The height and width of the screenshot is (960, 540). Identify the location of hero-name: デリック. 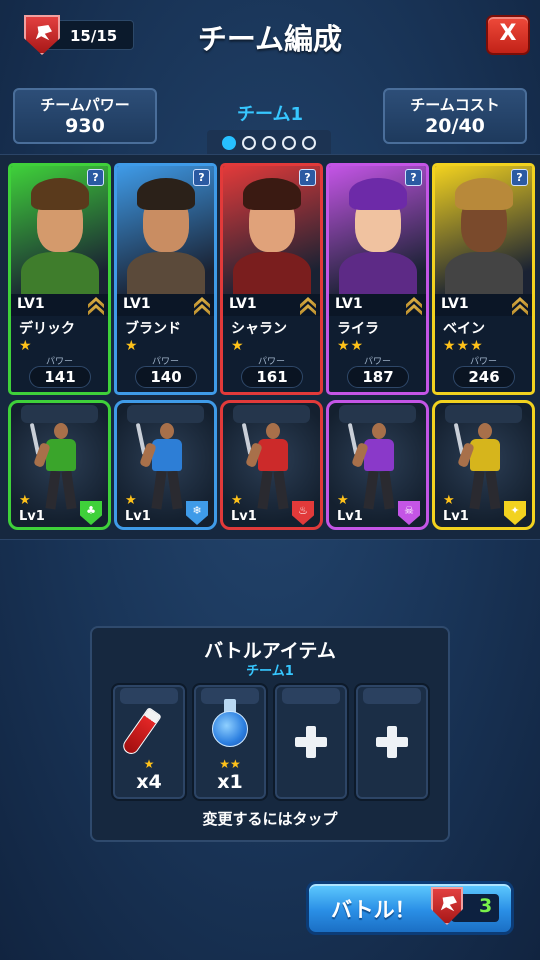
(47, 329).